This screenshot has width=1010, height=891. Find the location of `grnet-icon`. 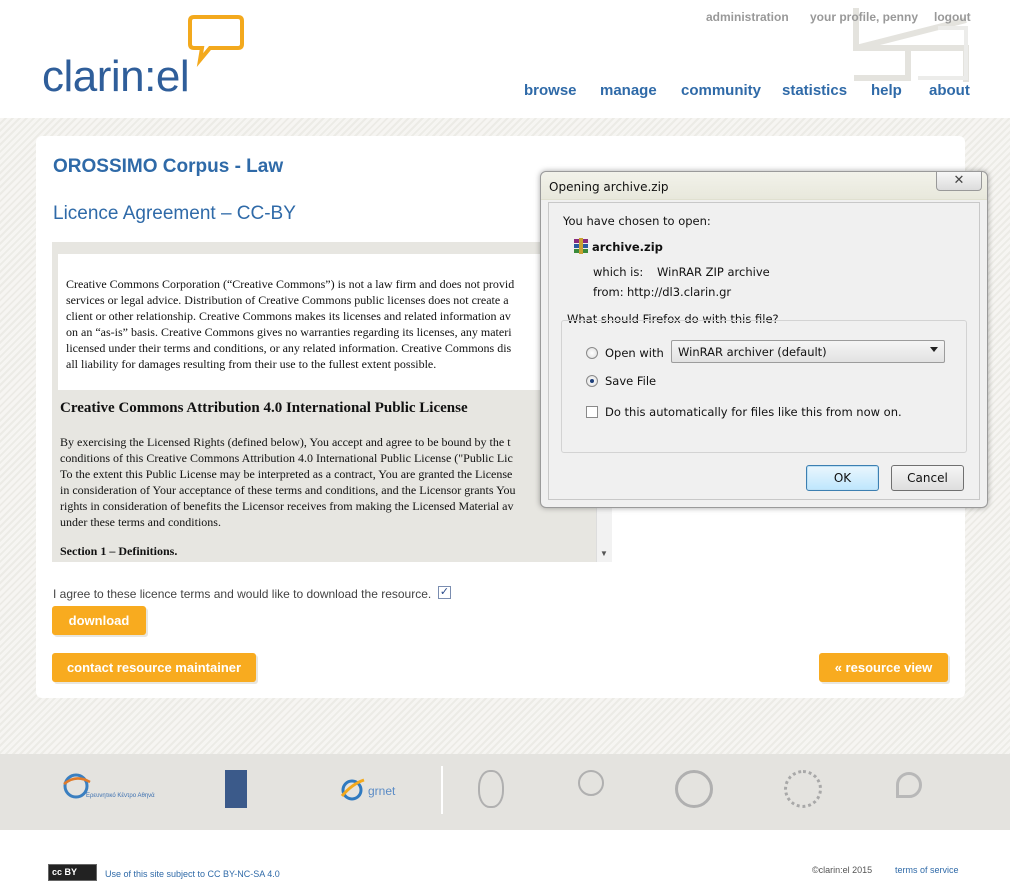

grnet-icon is located at coordinates (352, 789).